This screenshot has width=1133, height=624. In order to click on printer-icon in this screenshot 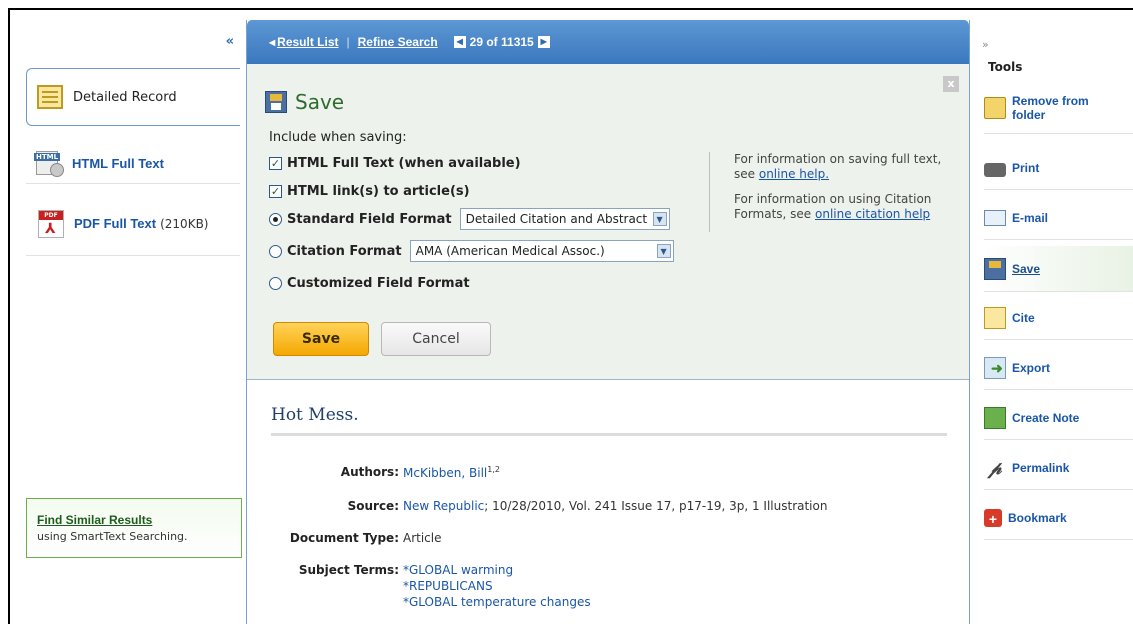, I will do `click(995, 169)`.